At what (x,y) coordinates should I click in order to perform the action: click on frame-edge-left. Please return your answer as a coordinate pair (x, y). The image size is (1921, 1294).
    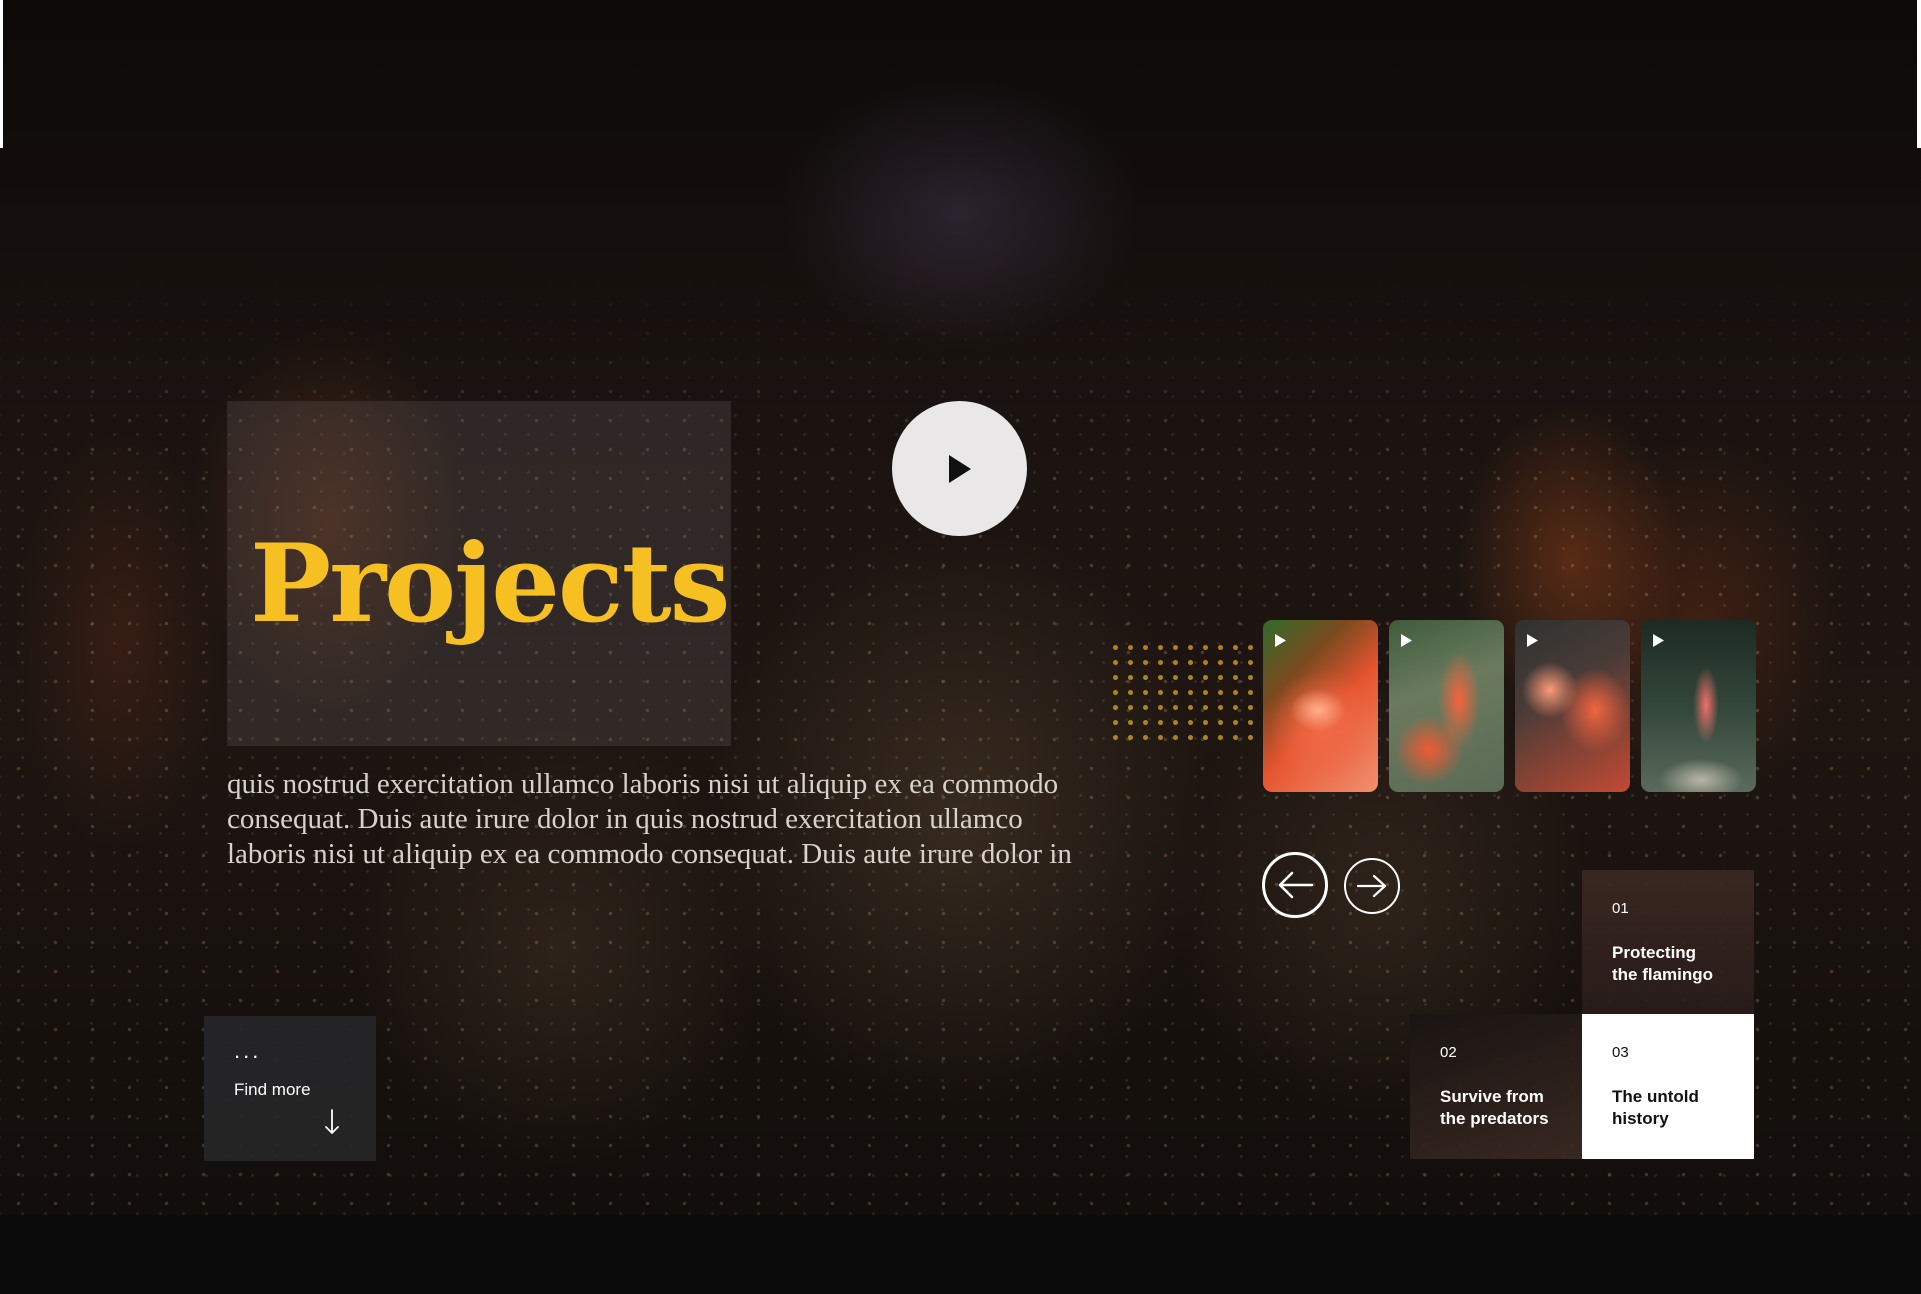
    Looking at the image, I should click on (1, 74).